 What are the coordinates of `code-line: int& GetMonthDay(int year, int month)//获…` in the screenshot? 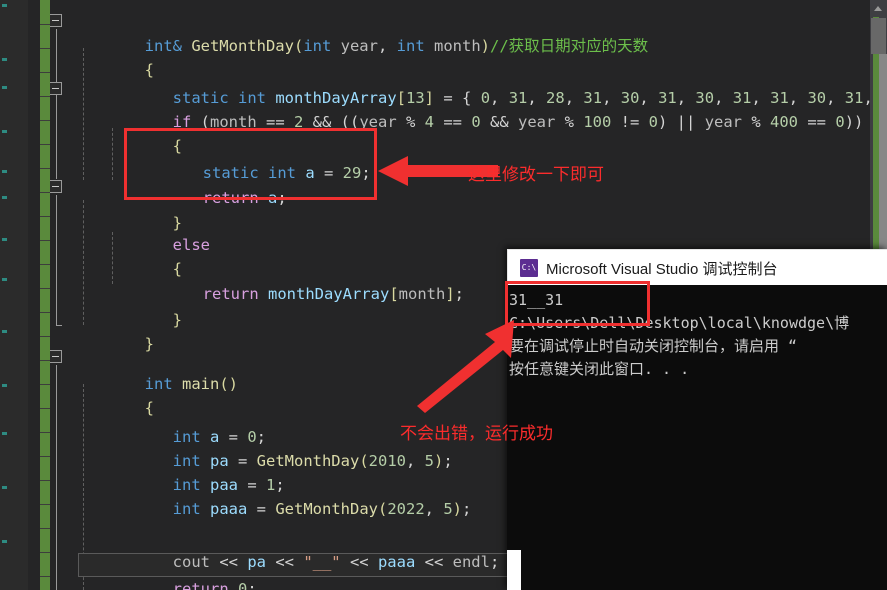 It's located at (470, 32).